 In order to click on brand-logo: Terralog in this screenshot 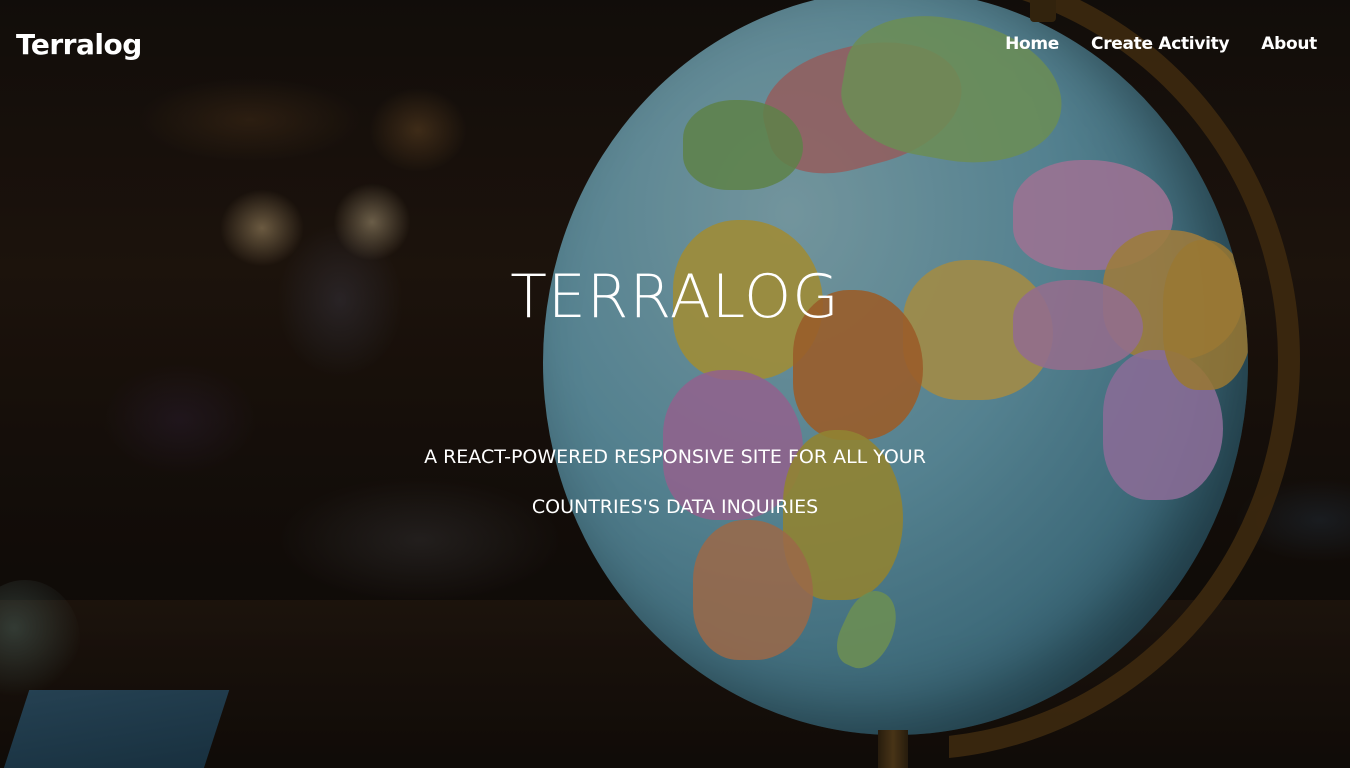, I will do `click(79, 44)`.